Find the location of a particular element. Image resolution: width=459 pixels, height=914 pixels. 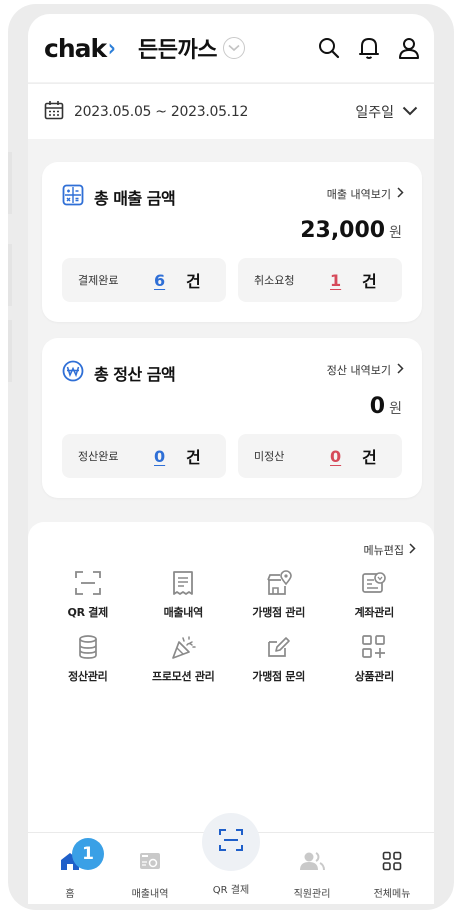

tab-staff-label: 직원관리 is located at coordinates (312, 894).